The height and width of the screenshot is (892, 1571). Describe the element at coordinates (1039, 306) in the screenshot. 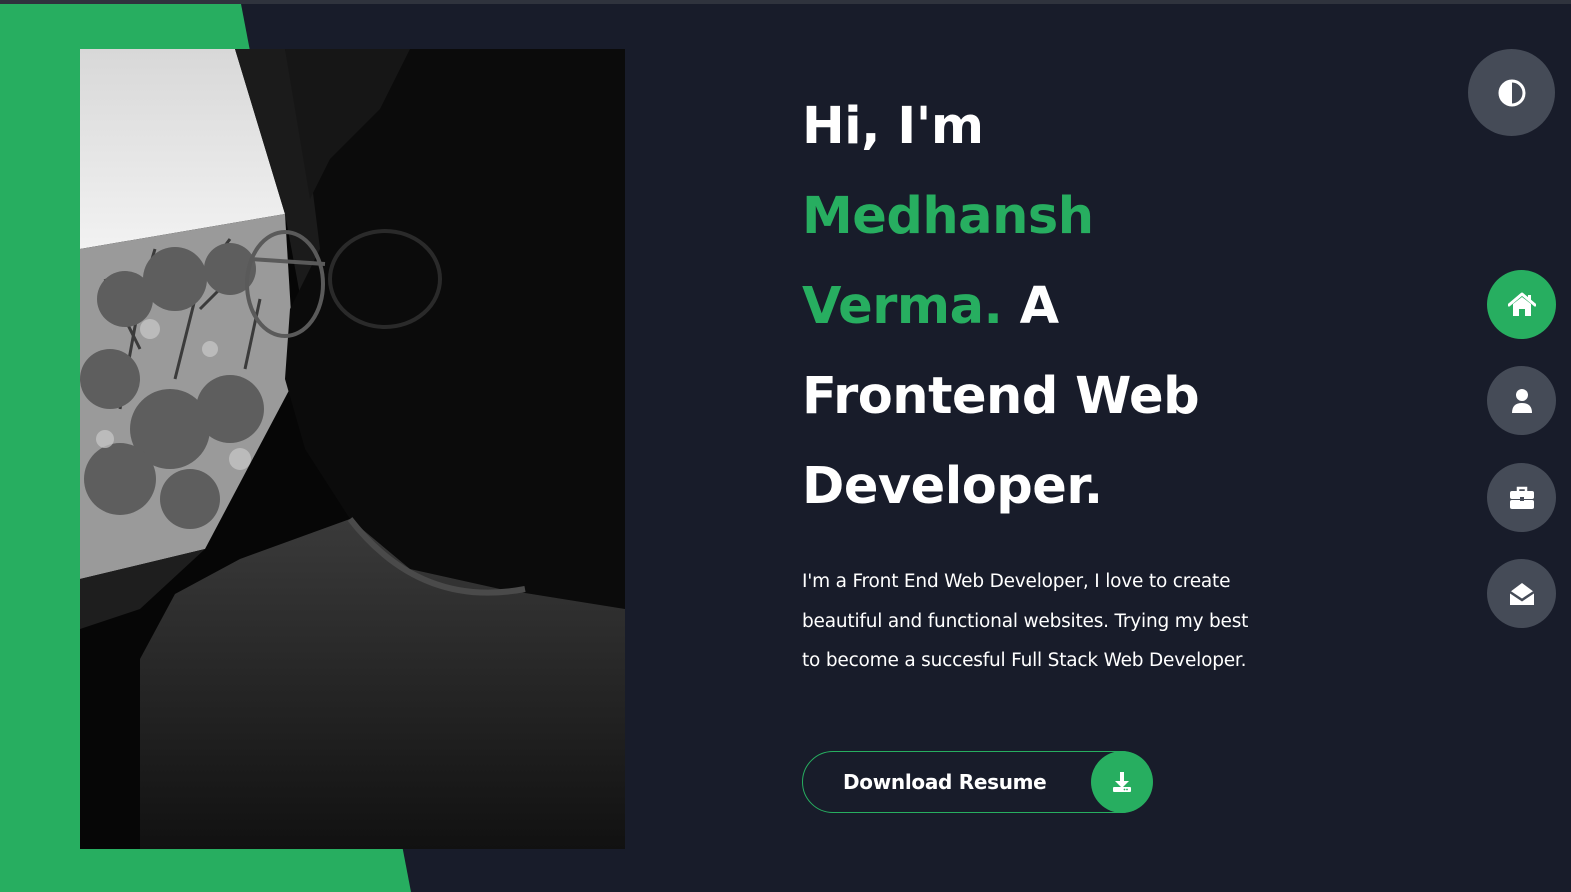

I see `hero-role-article: A` at that location.